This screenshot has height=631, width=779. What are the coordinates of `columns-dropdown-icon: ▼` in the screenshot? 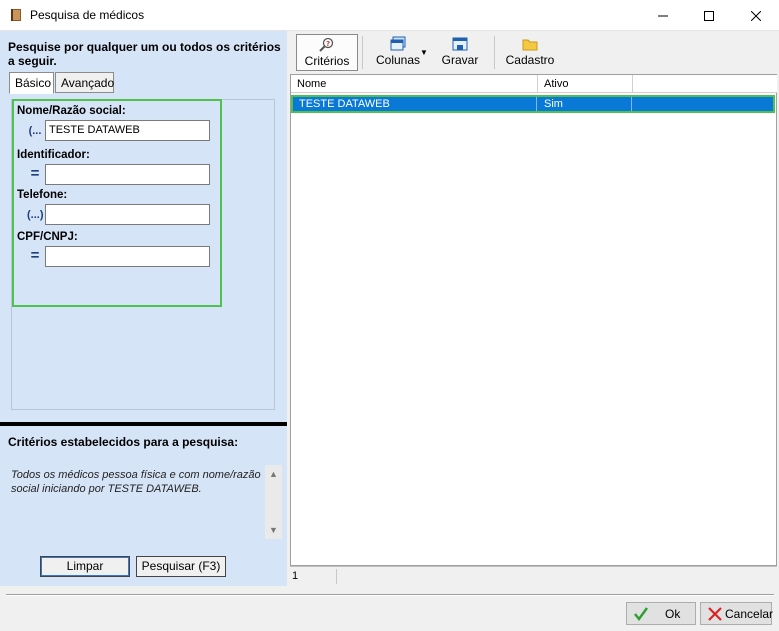 It's located at (424, 52).